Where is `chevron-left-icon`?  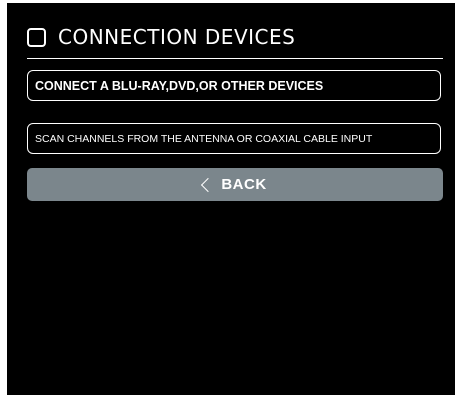 chevron-left-icon is located at coordinates (208, 185).